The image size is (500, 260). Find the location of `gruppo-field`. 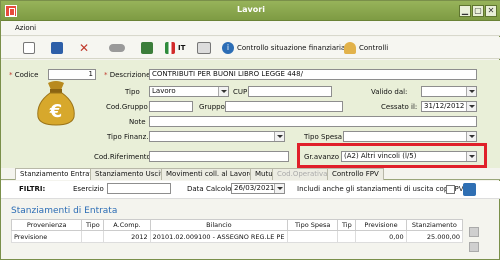

gruppo-field is located at coordinates (284, 106).